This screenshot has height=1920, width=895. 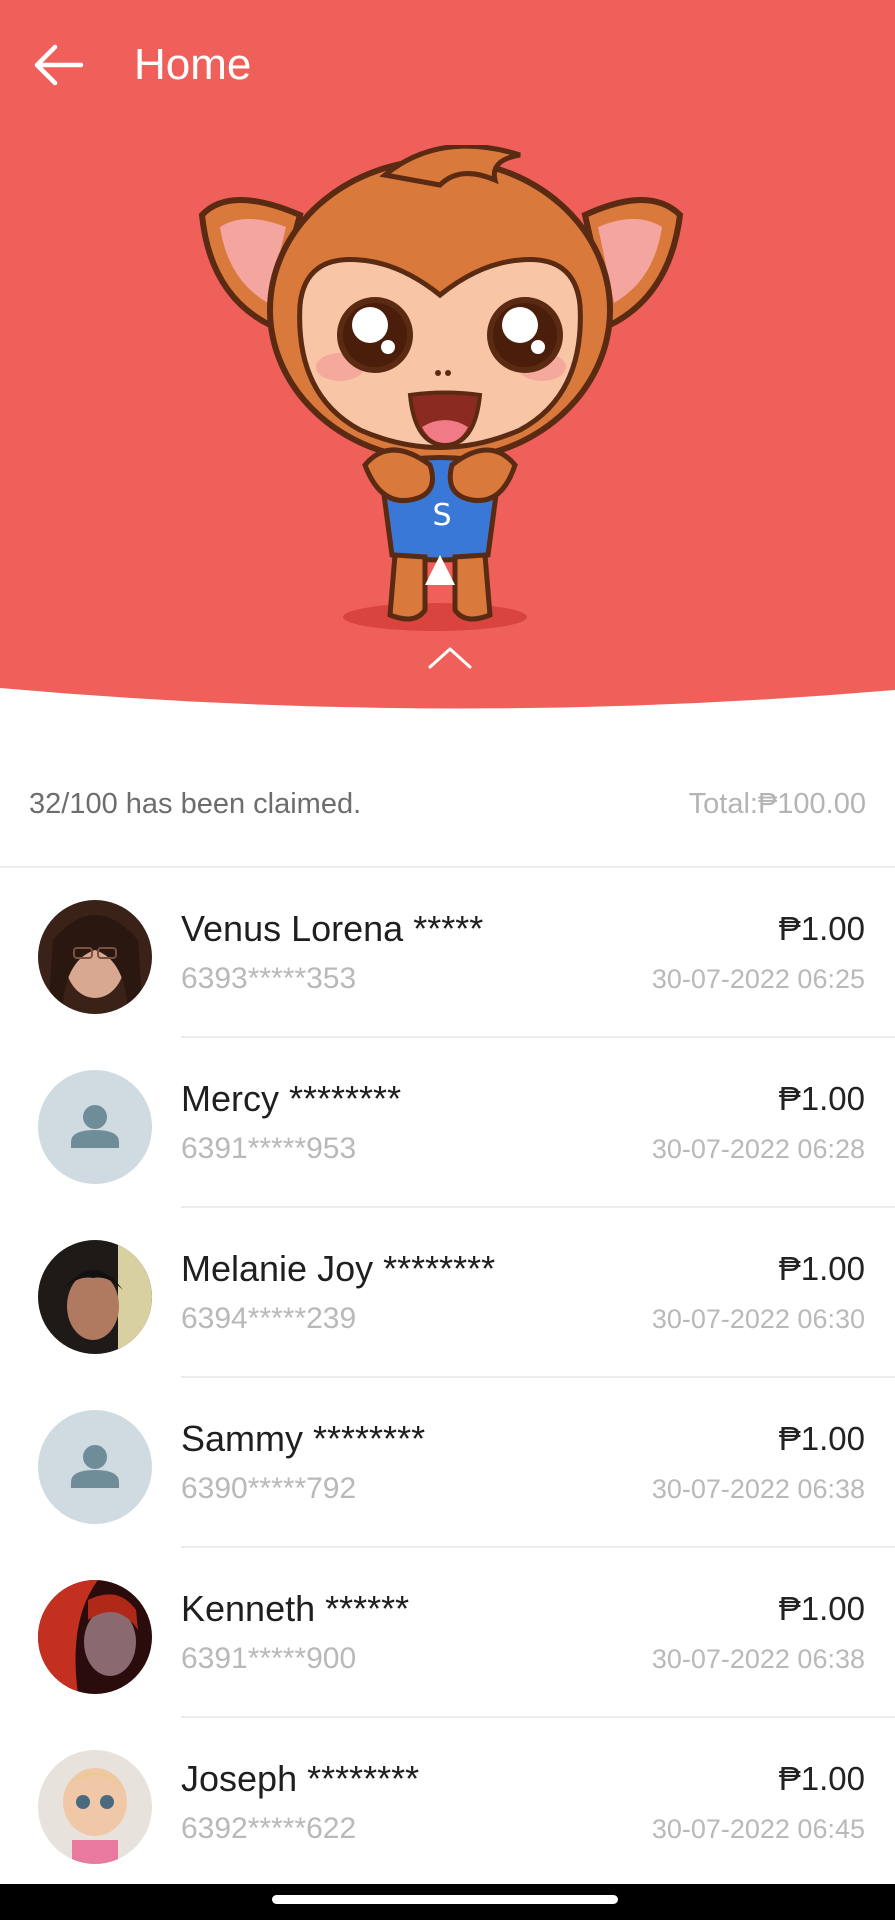 I want to click on claimer-phone: 6393*****353, so click(x=269, y=978).